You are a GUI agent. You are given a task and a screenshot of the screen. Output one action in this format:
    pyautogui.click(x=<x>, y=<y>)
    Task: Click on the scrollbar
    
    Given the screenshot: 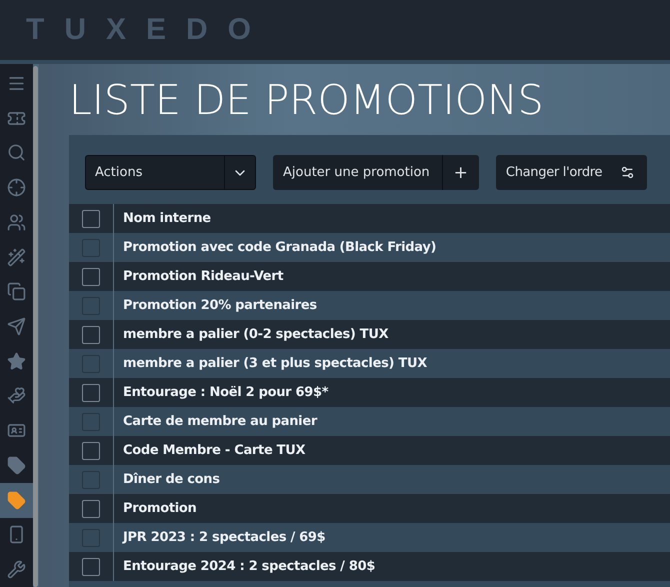 What is the action you would take?
    pyautogui.click(x=35, y=326)
    